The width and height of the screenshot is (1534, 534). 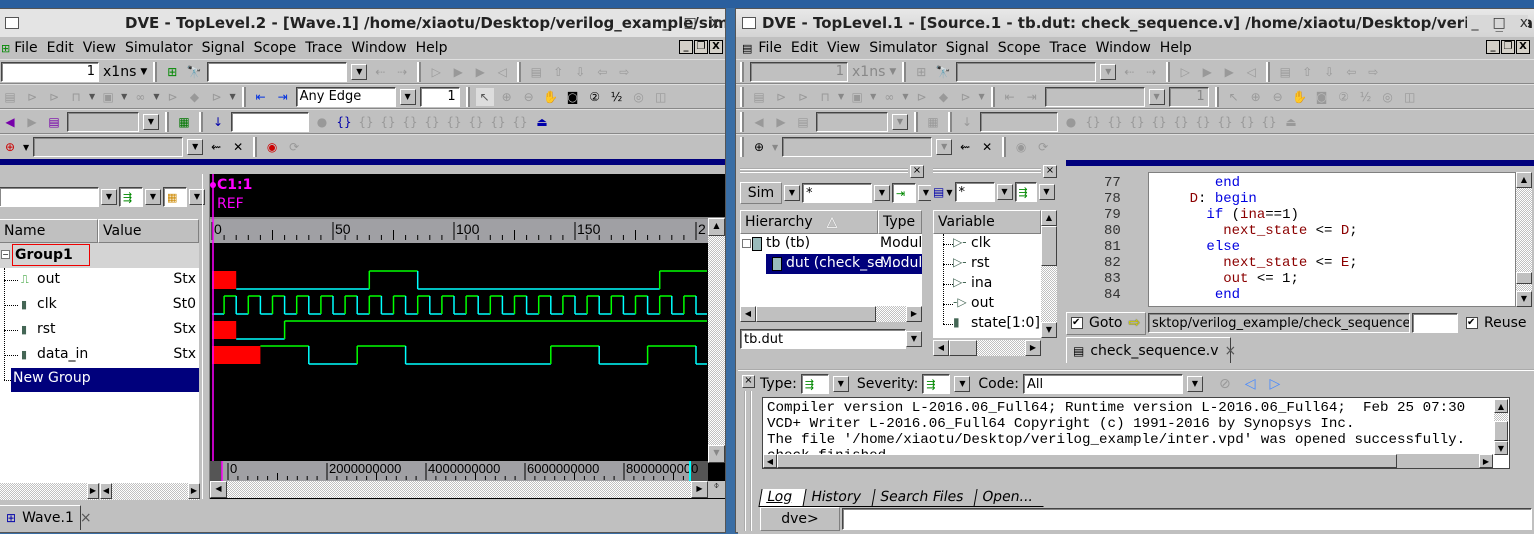 What do you see at coordinates (1366, 97) in the screenshot?
I see `zoom-half-icon: ½` at bounding box center [1366, 97].